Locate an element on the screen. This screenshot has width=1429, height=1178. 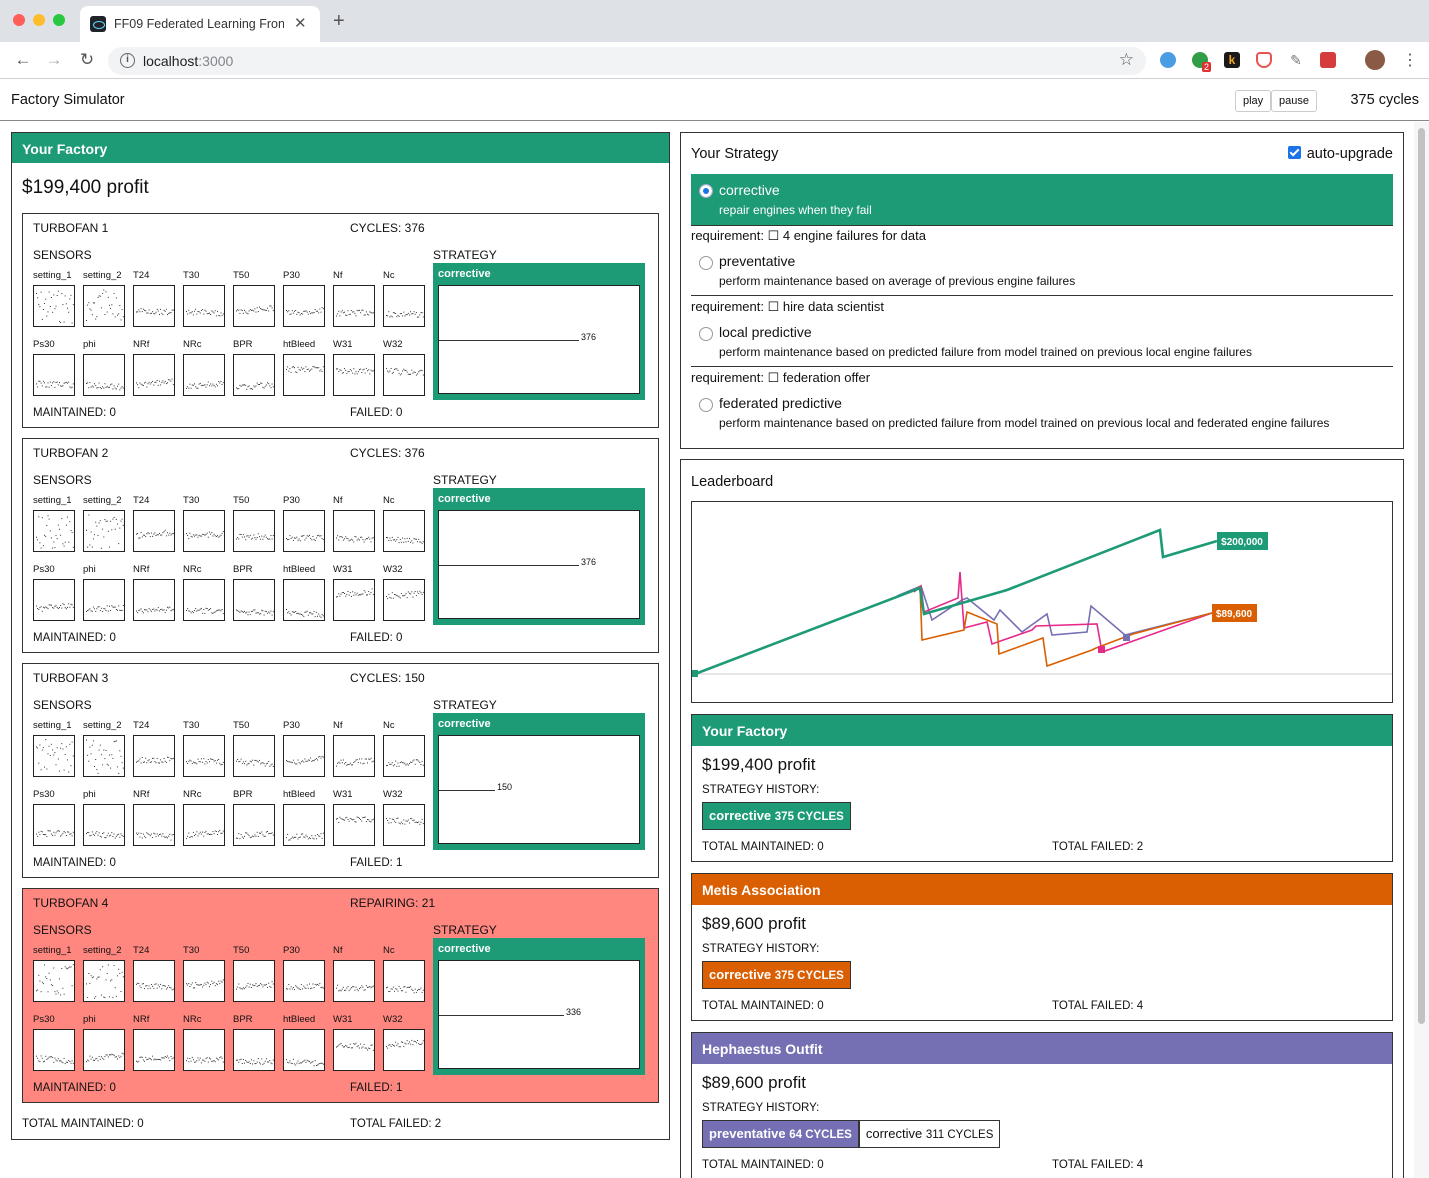
strategy-option-corrective: corrective repair engines when they fail is located at coordinates (1042, 199).